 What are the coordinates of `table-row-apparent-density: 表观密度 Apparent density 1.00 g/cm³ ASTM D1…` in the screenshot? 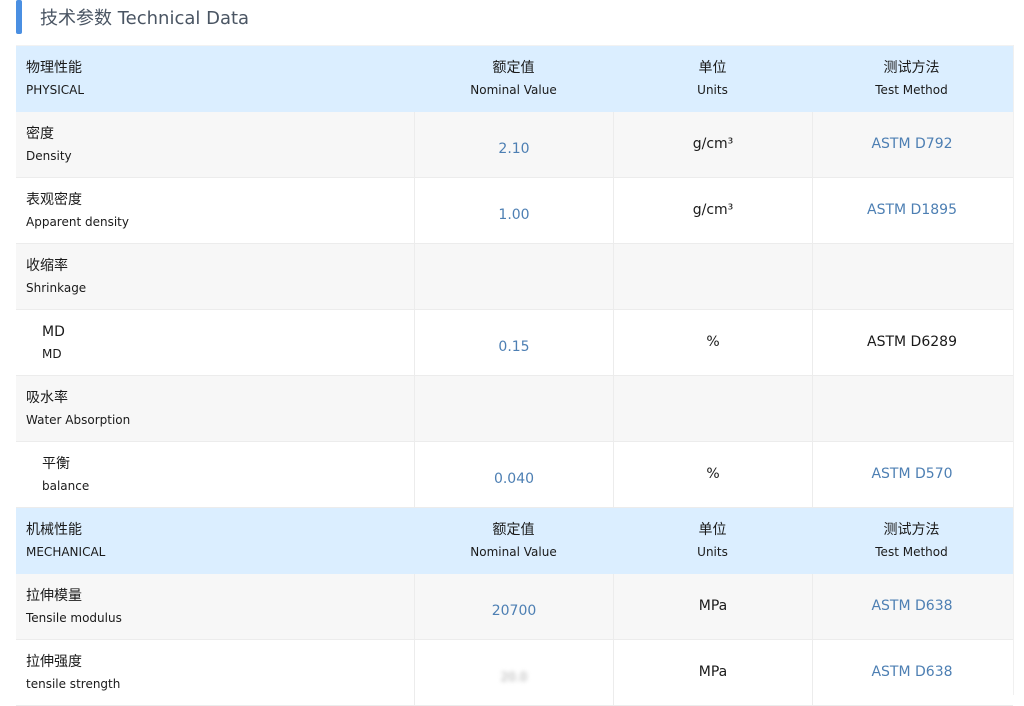 It's located at (514, 211).